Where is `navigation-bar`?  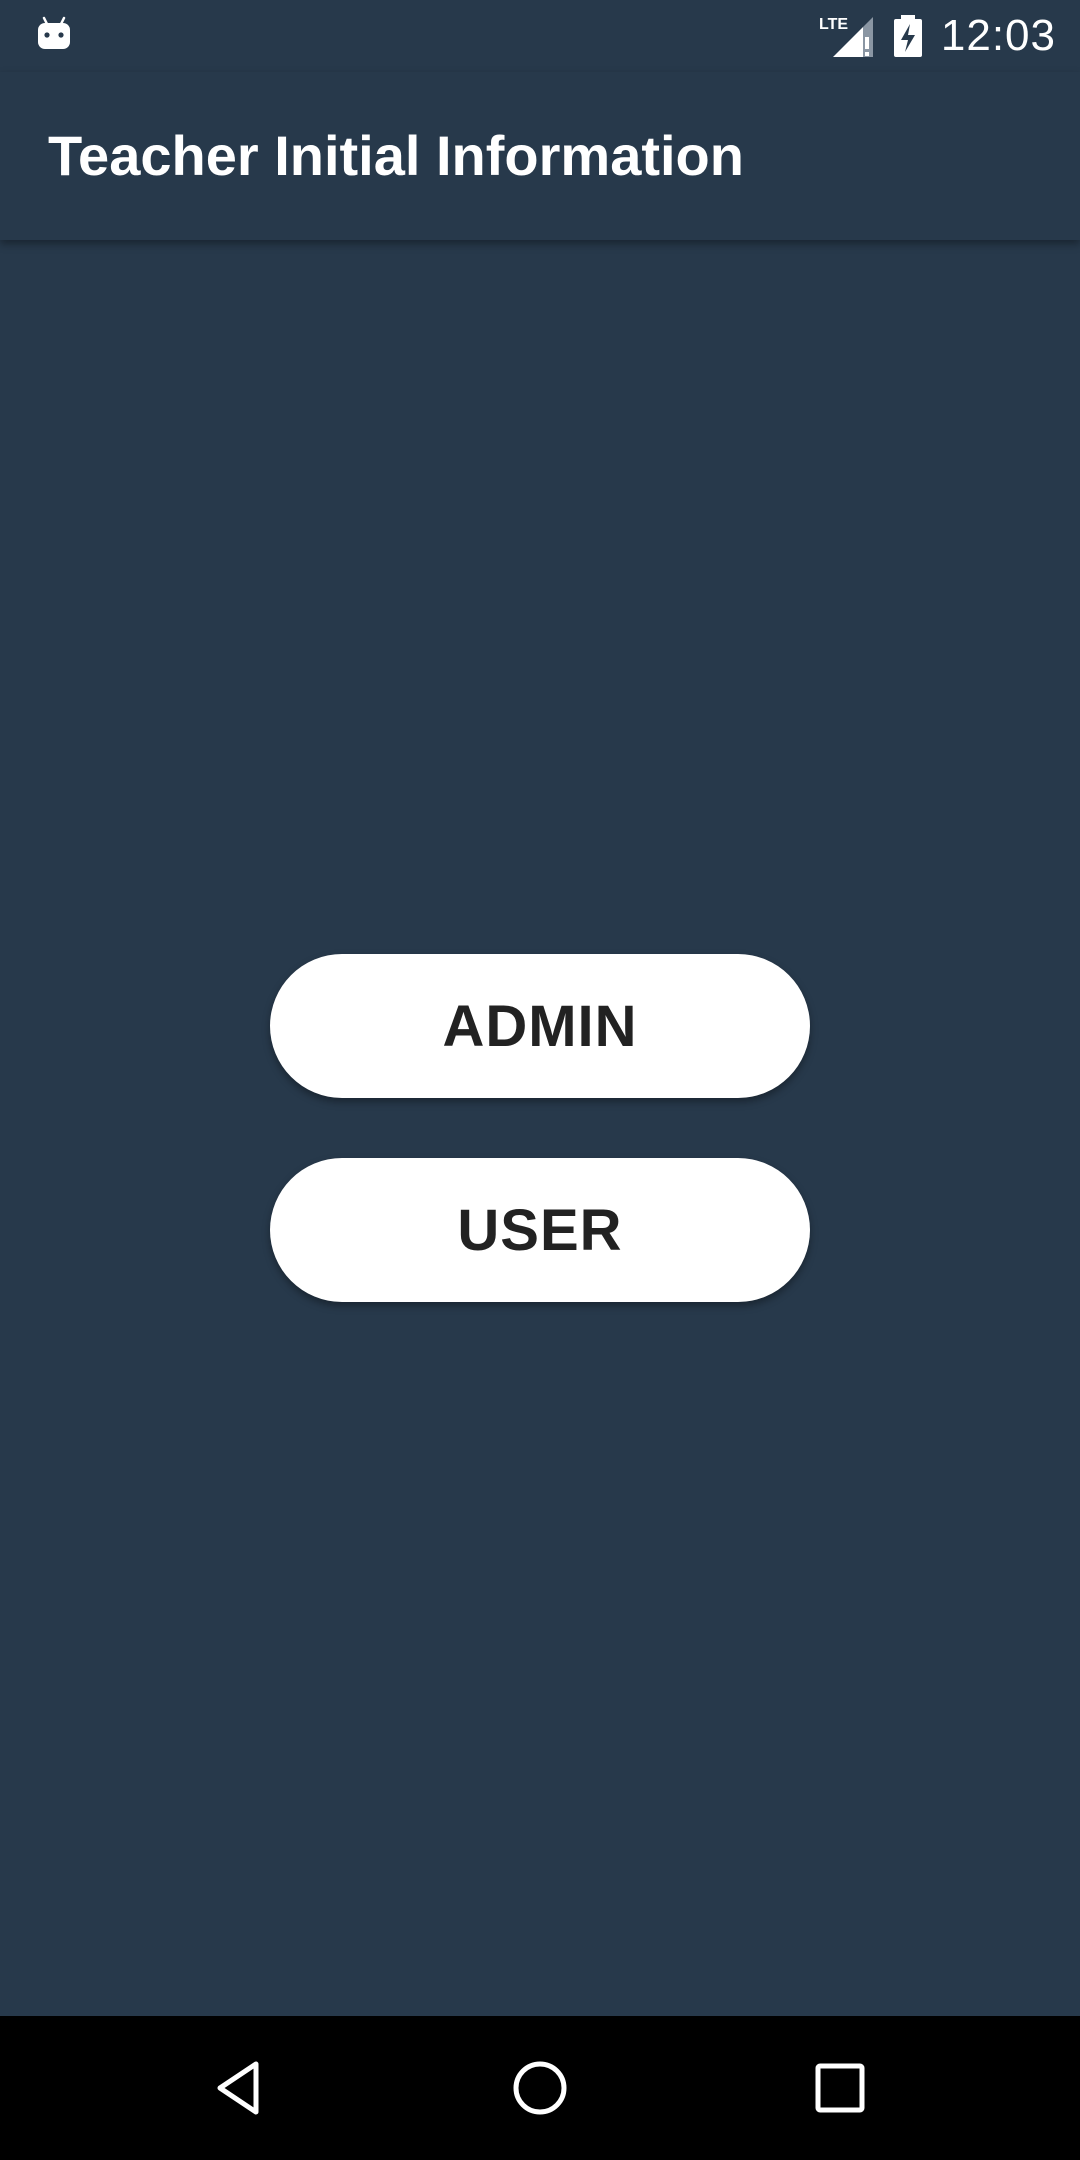
navigation-bar is located at coordinates (540, 2088).